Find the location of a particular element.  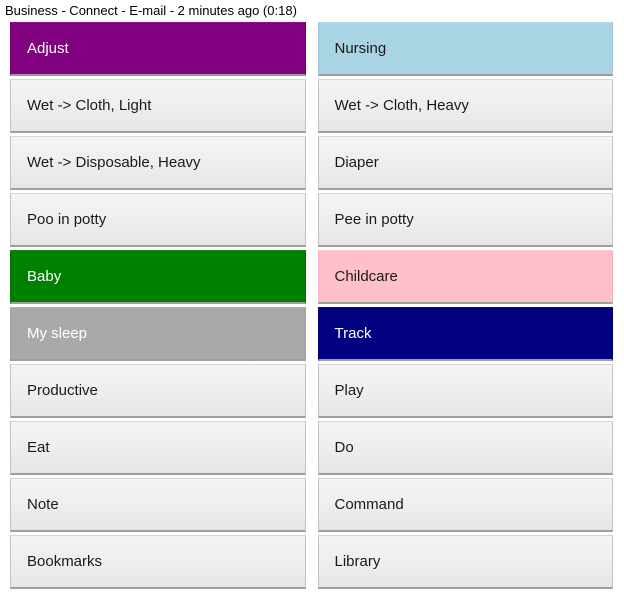

grid-button-label: Play is located at coordinates (349, 390).